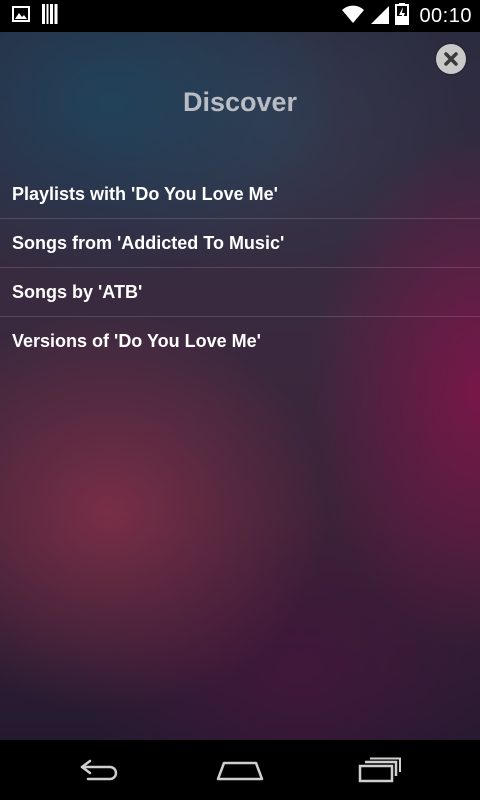 The width and height of the screenshot is (480, 800). I want to click on status-bar: 00:10, so click(240, 16).